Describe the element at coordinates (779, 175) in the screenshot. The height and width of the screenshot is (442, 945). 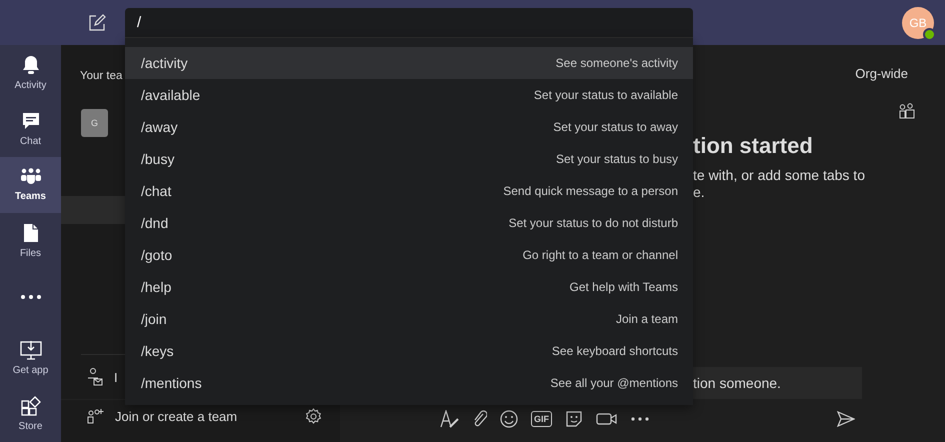
I see `body-text: te with, or add some tabs to` at that location.